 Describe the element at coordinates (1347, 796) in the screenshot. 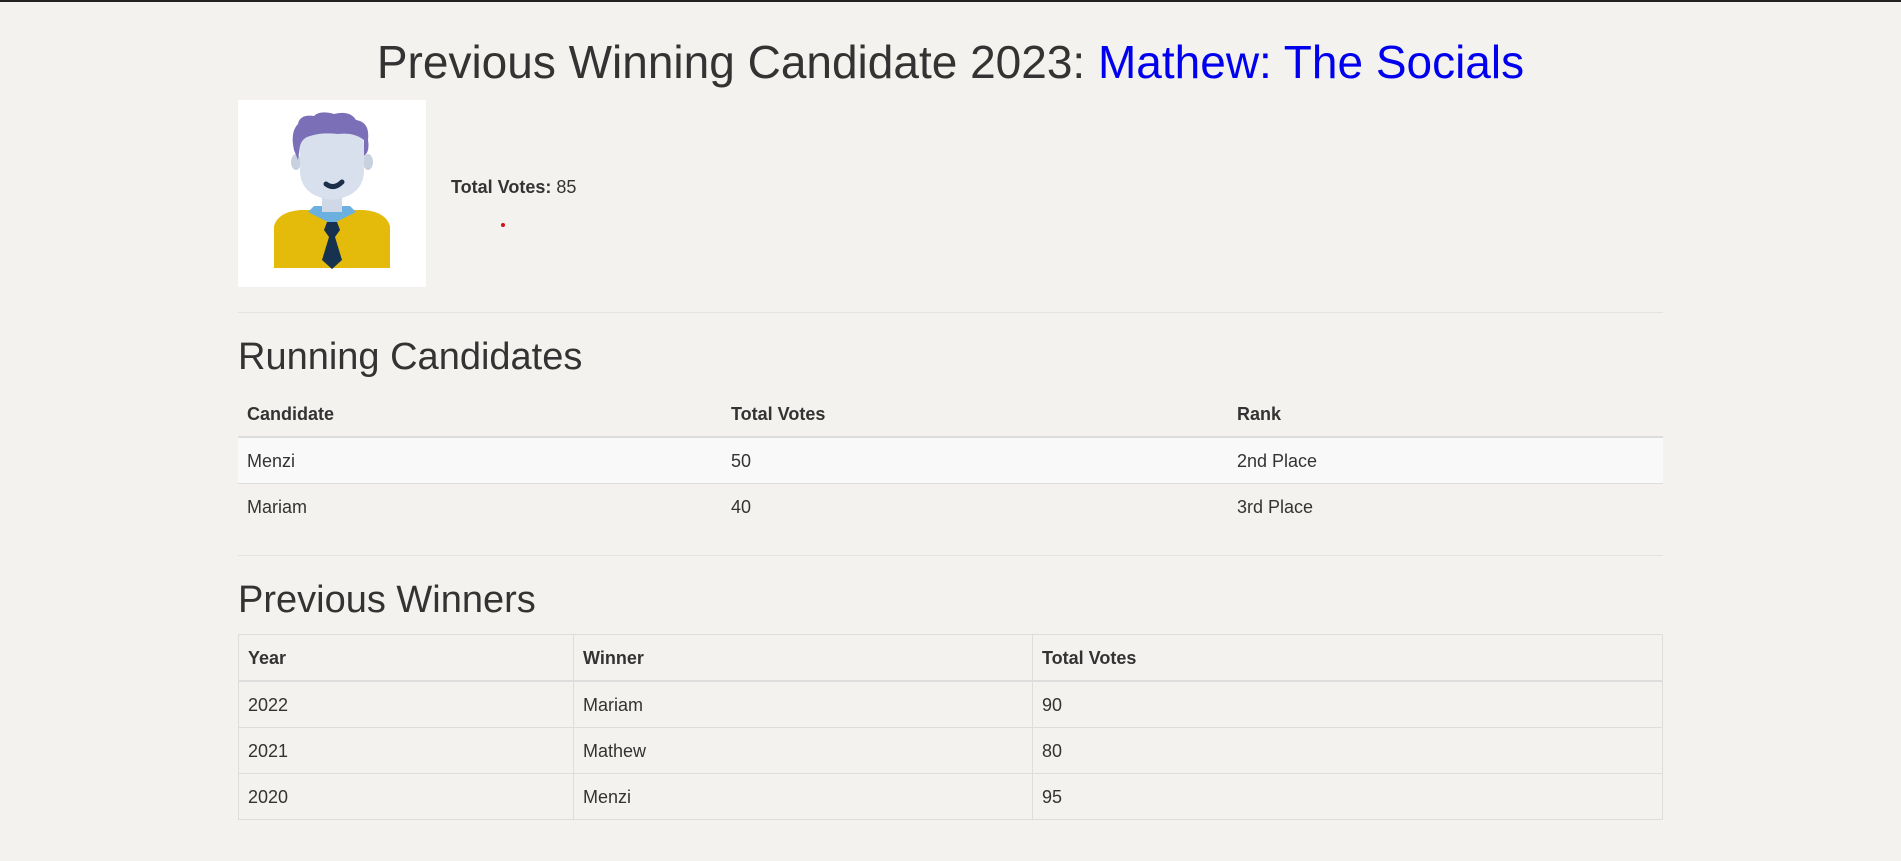

I see `winner-votes: 95` at that location.